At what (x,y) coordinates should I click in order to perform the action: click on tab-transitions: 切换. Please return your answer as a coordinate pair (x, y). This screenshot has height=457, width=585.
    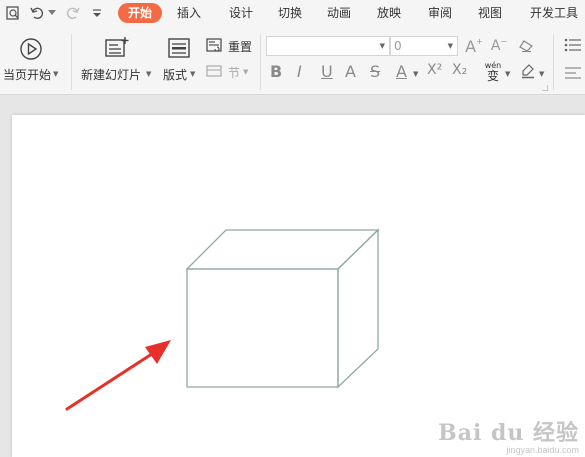
    Looking at the image, I should click on (290, 13).